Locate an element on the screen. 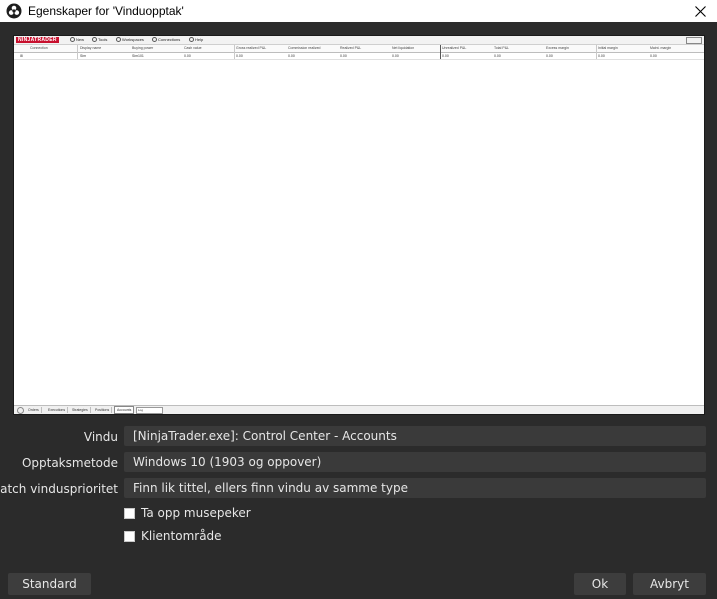  capture-cursor-checkbox-row: Ta opp musepeker is located at coordinates (187, 513).